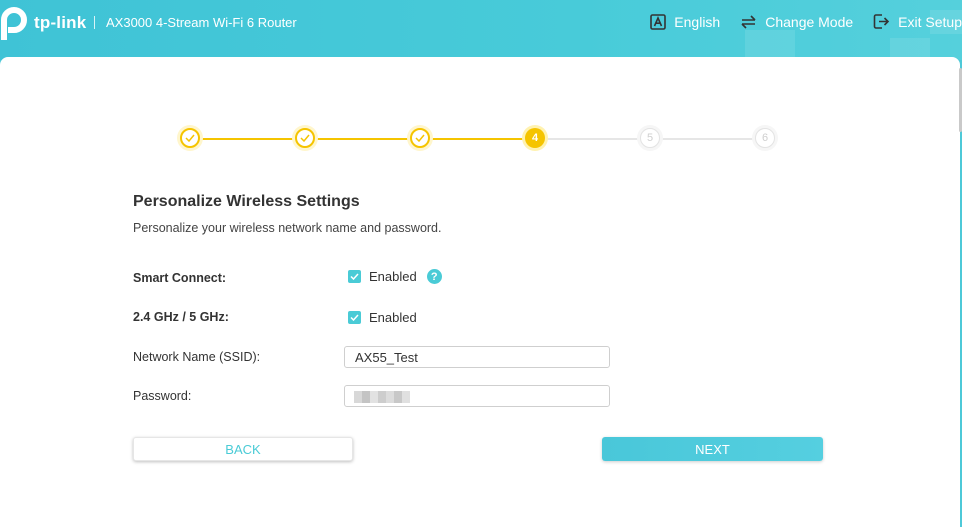 The image size is (962, 527). Describe the element at coordinates (60, 22) in the screenshot. I see `brand-name: tp-link` at that location.